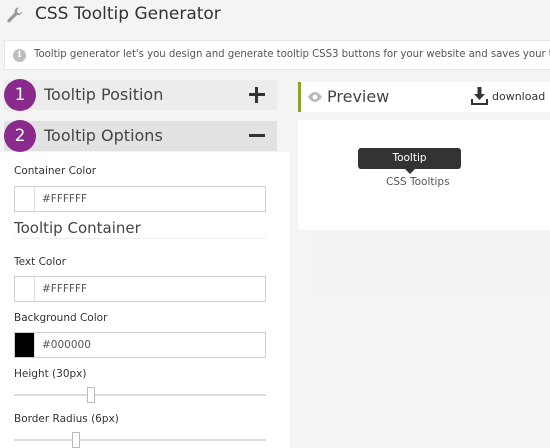 This screenshot has height=448, width=550. I want to click on background-color-input: #000000, so click(140, 345).